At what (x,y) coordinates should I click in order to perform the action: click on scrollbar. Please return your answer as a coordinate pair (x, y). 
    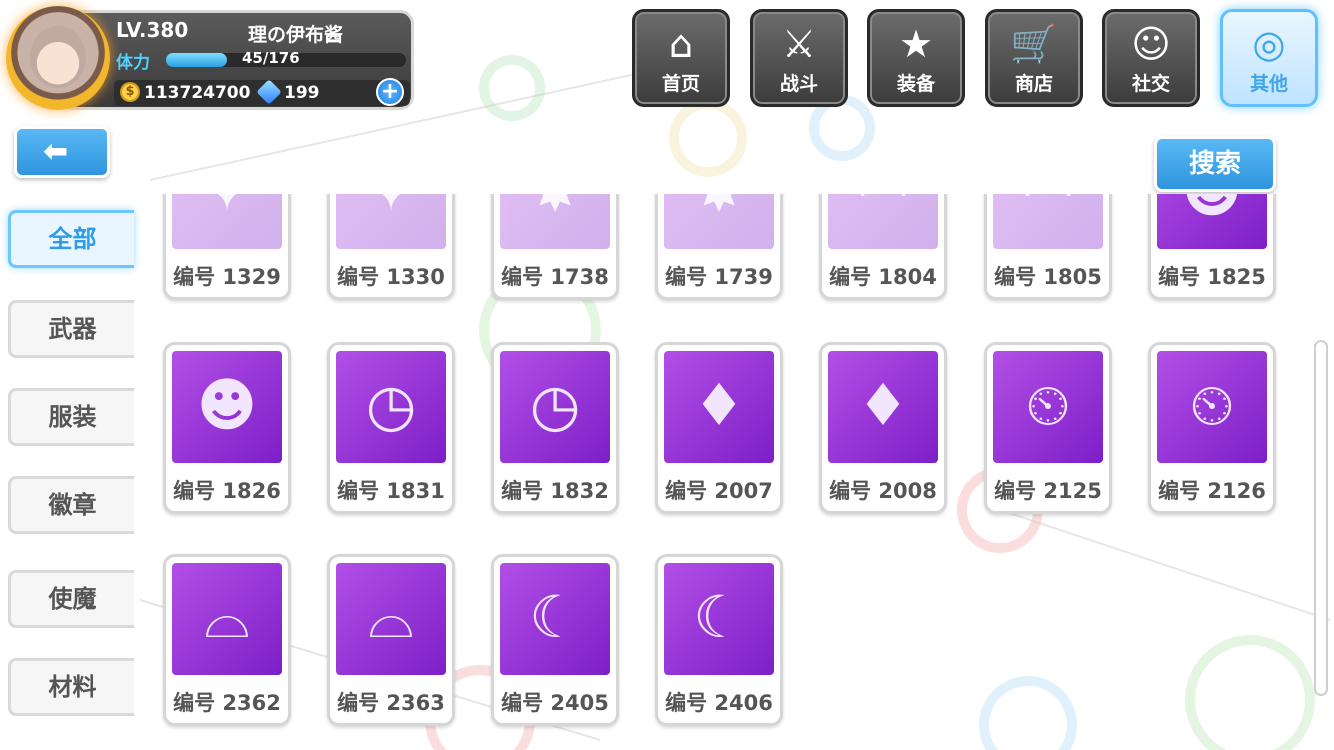
    Looking at the image, I should click on (1321, 518).